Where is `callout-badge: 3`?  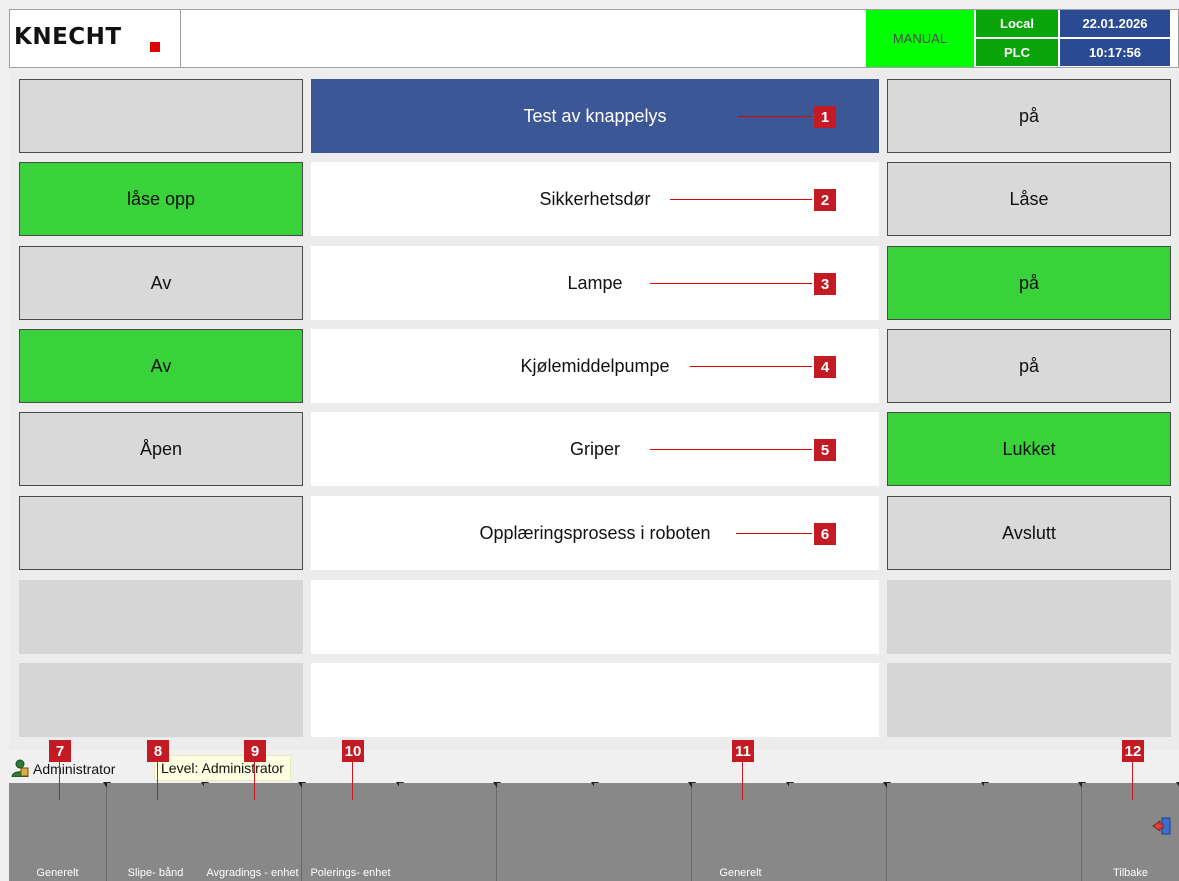 callout-badge: 3 is located at coordinates (825, 284).